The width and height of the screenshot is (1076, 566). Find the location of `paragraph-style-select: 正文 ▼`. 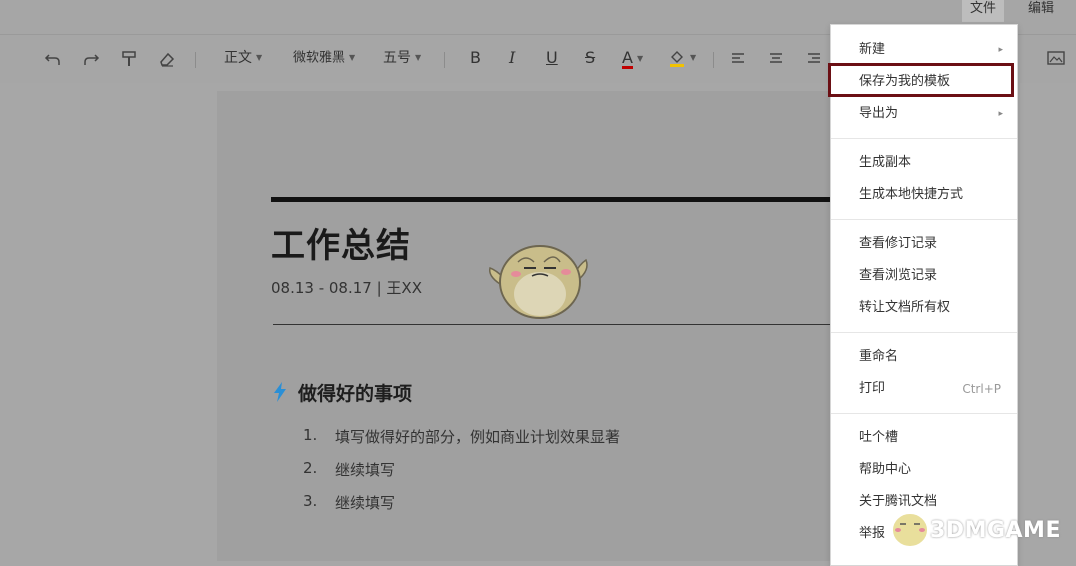

paragraph-style-select: 正文 ▼ is located at coordinates (243, 58).